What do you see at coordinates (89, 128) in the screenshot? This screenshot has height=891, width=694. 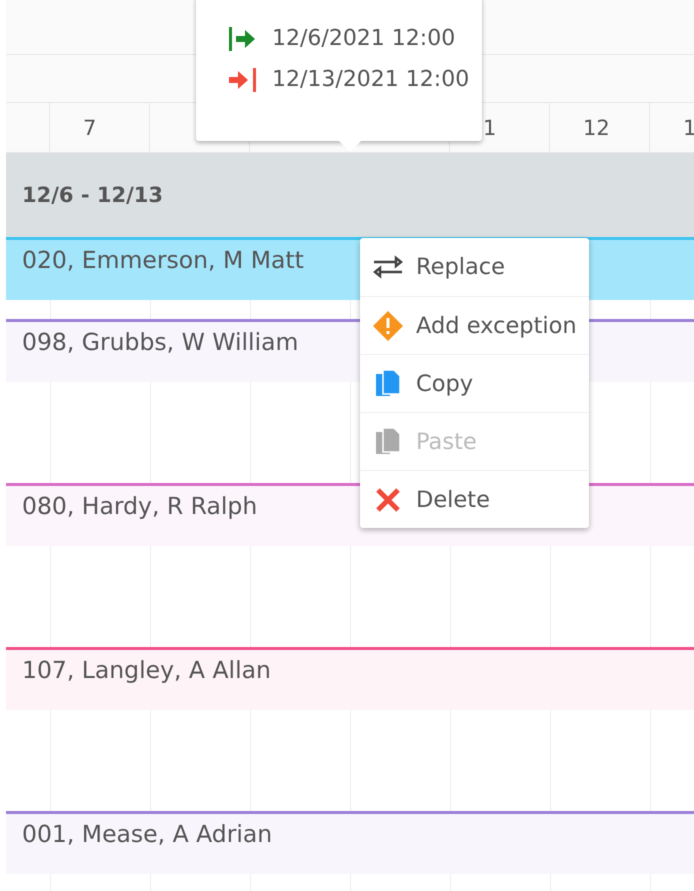 I see `day-number: 7` at bounding box center [89, 128].